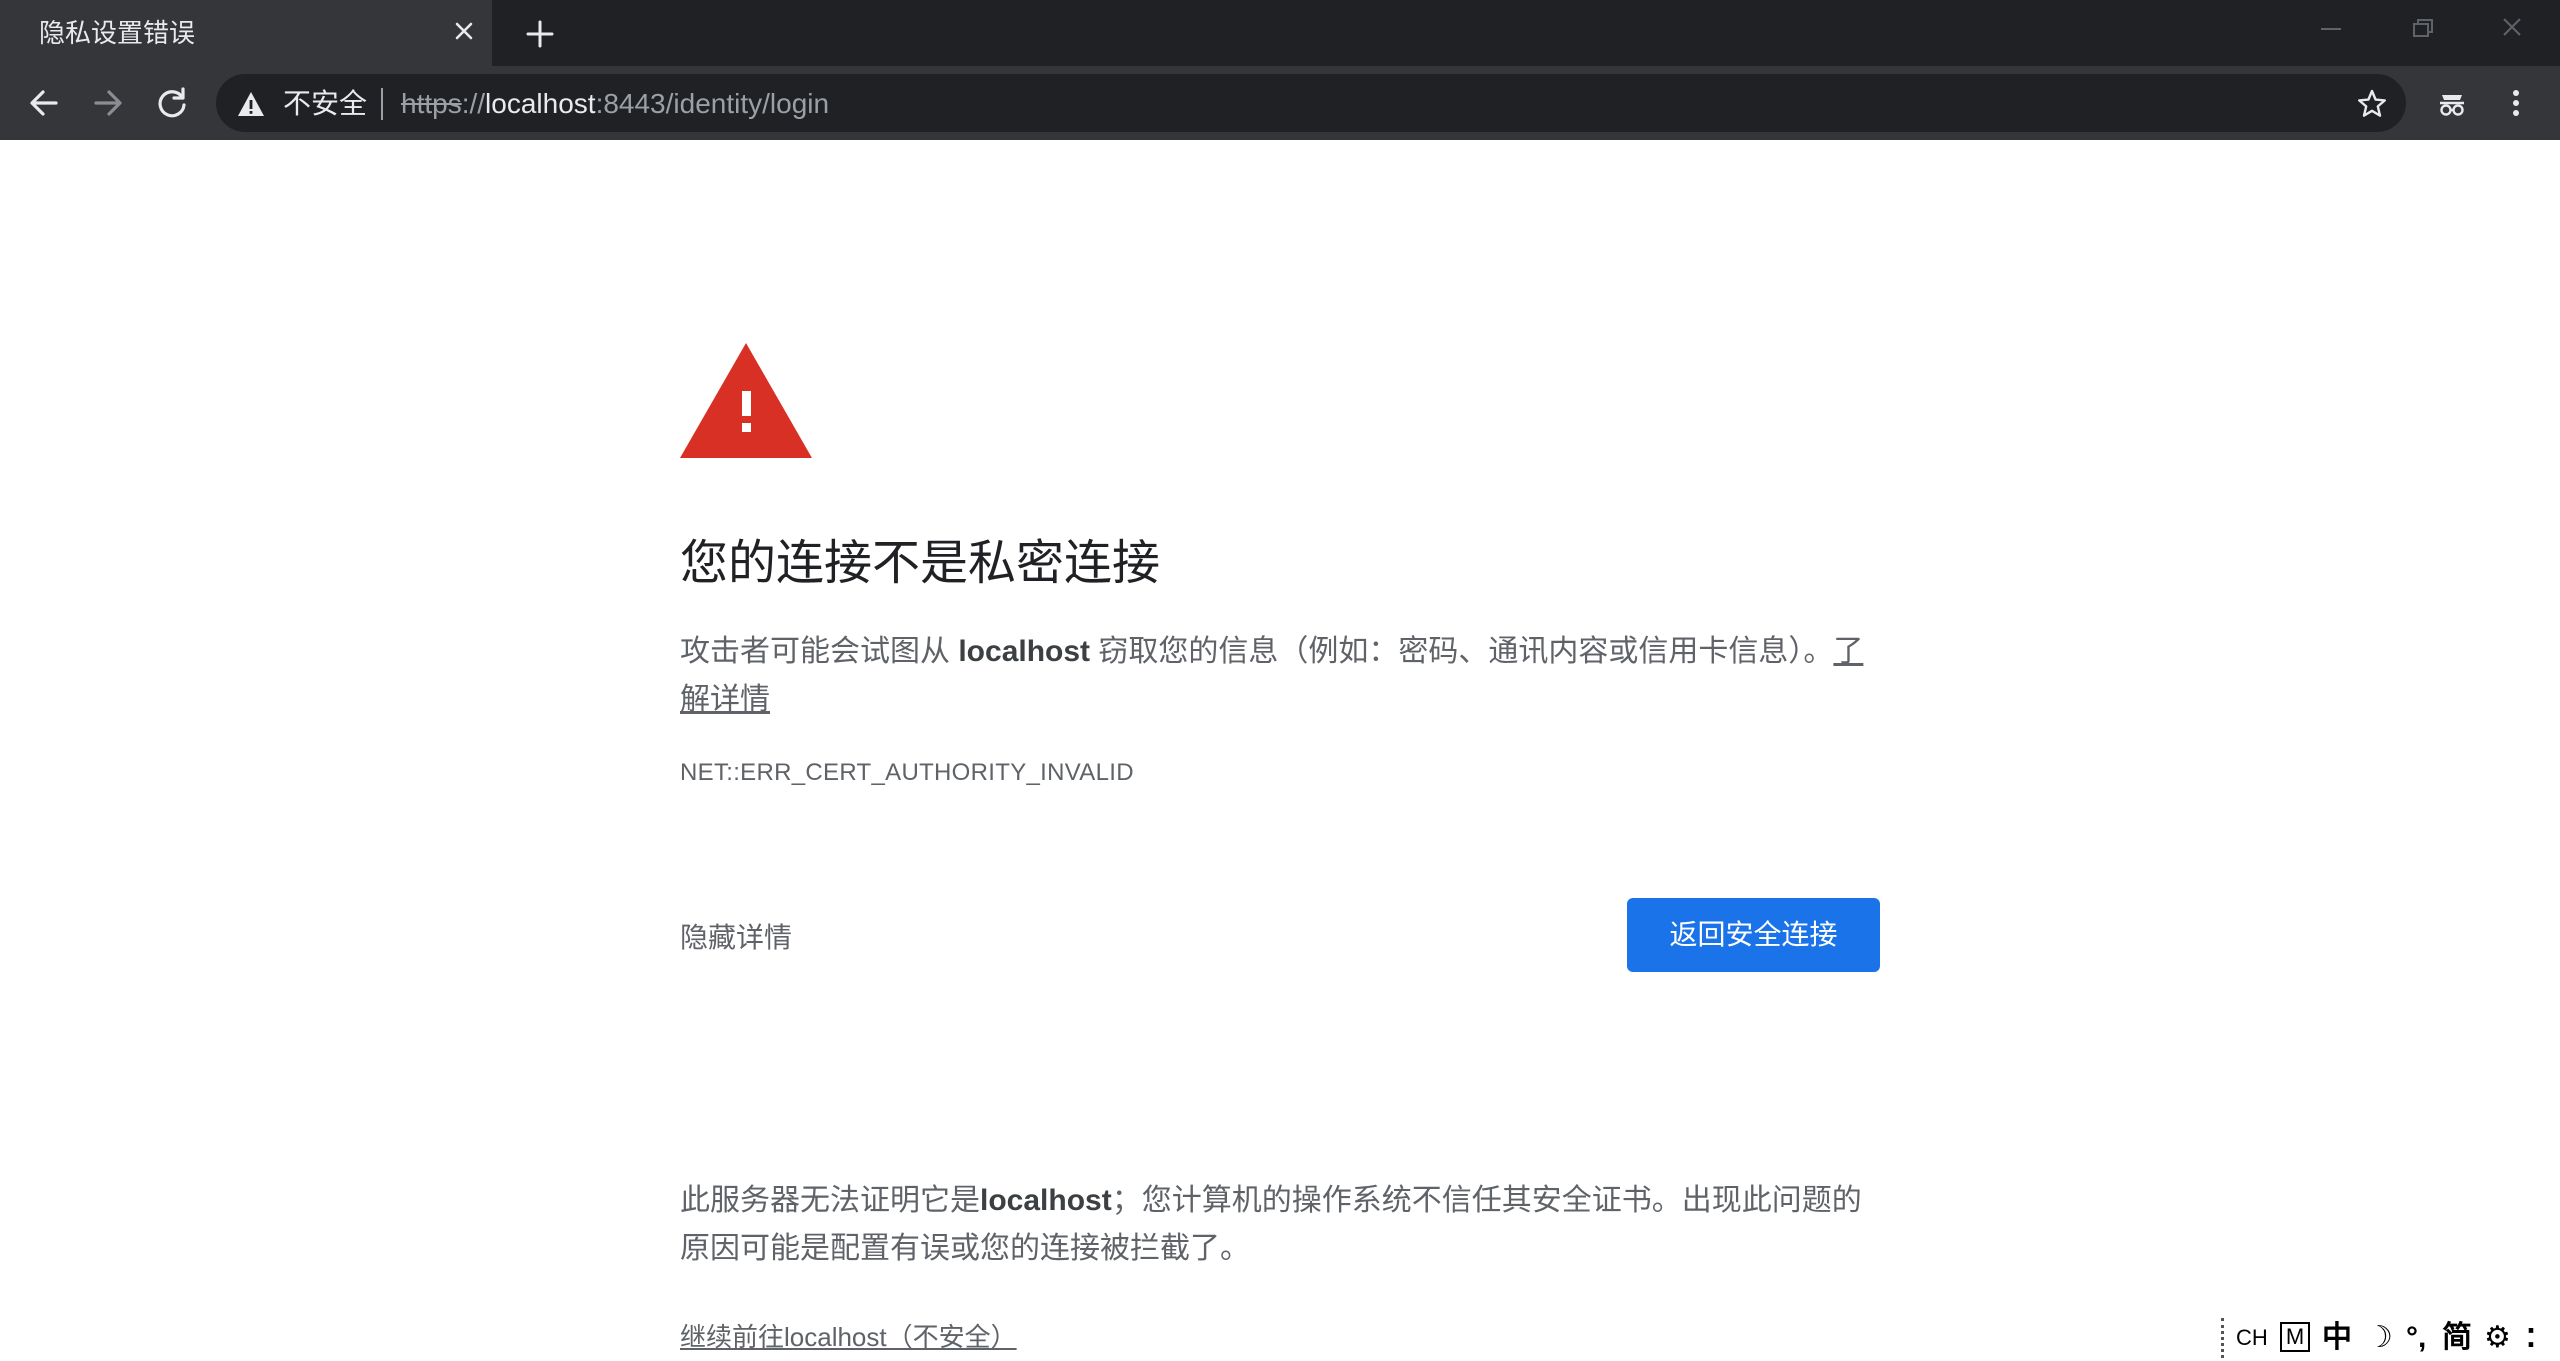  I want to click on tab-title: 隐私设置错误, so click(117, 33).